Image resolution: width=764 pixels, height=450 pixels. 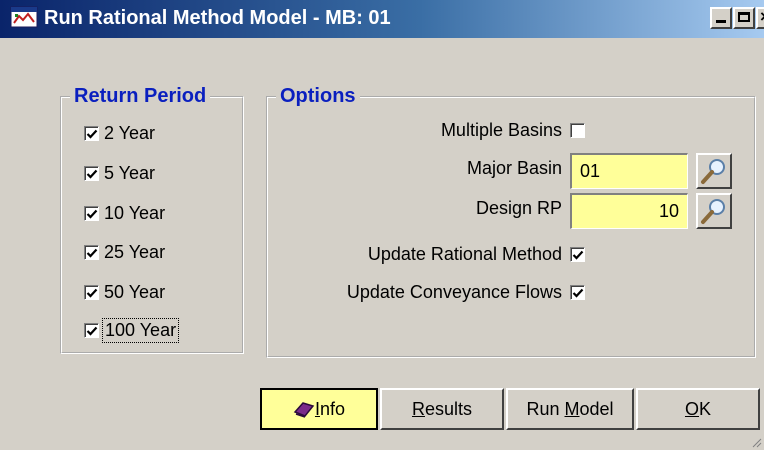 I want to click on return-period-title: Return Period, so click(x=140, y=96).